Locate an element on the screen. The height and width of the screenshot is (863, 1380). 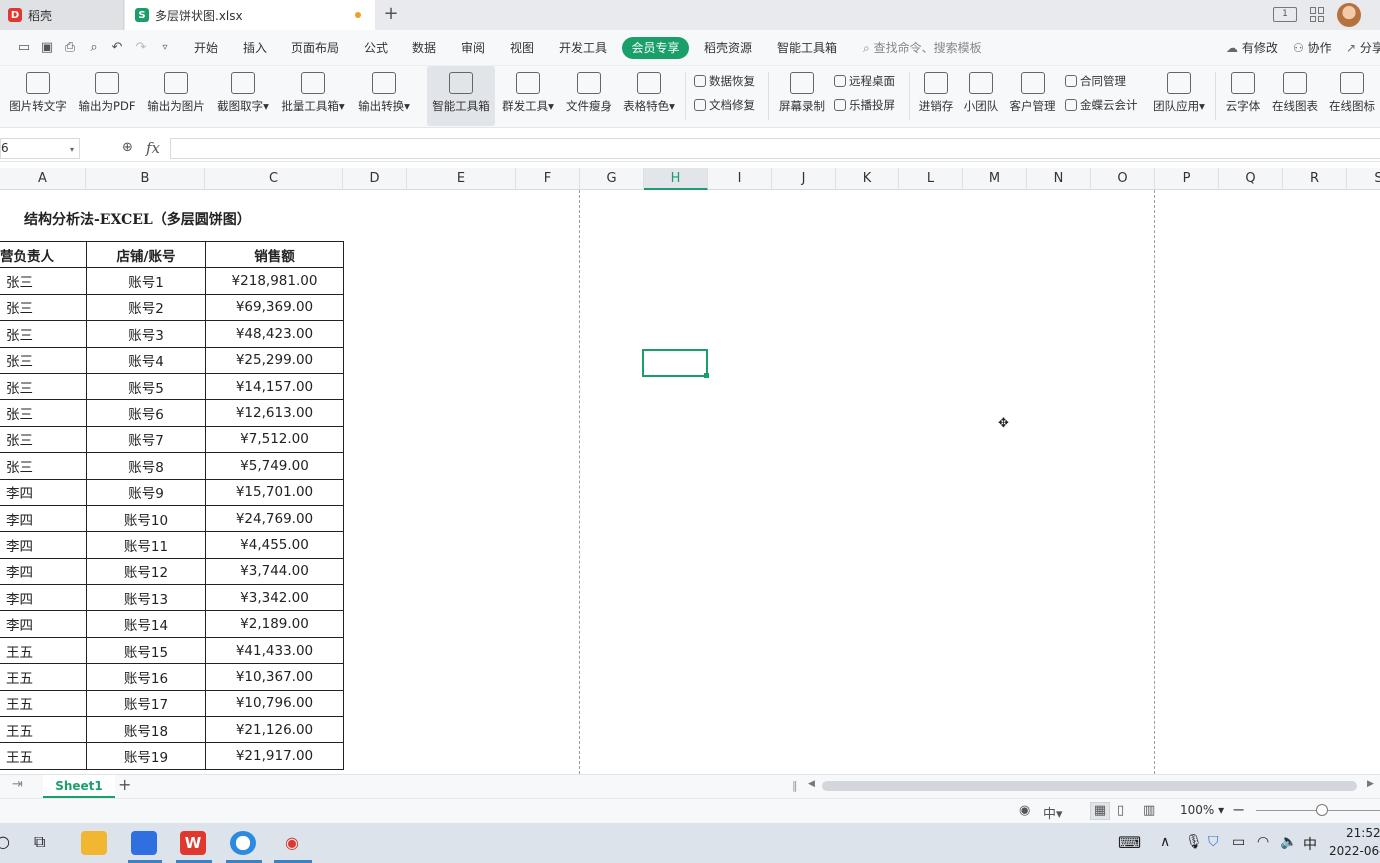
file-explorer-icon is located at coordinates (94, 843).